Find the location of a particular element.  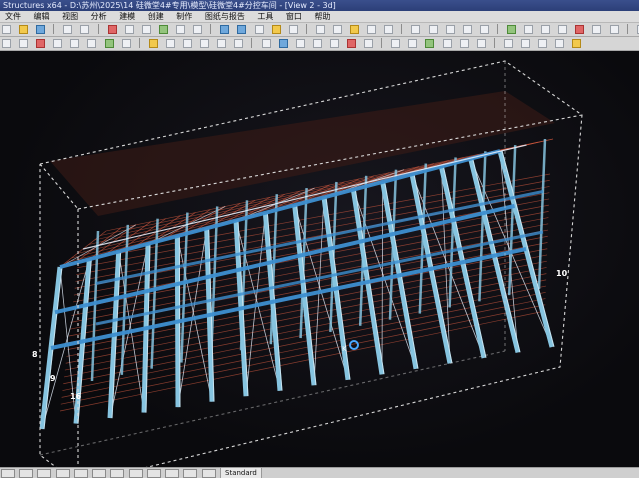

steel-beam-icon is located at coordinates (24, 43).